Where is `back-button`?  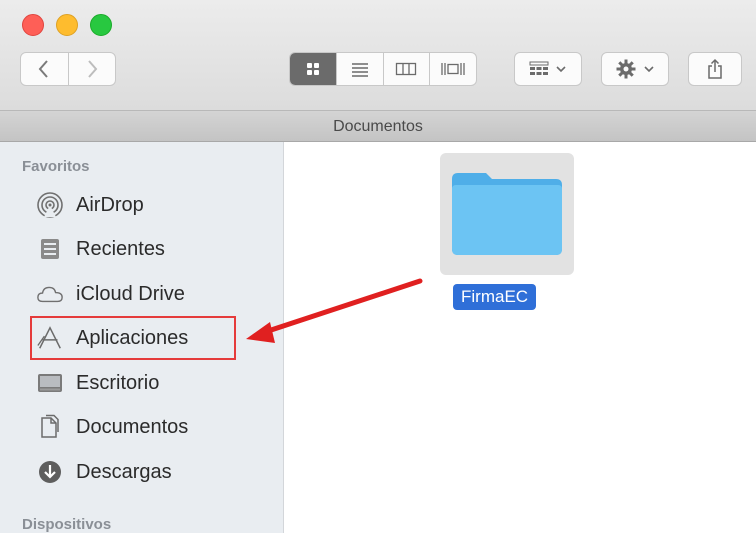 back-button is located at coordinates (44, 69).